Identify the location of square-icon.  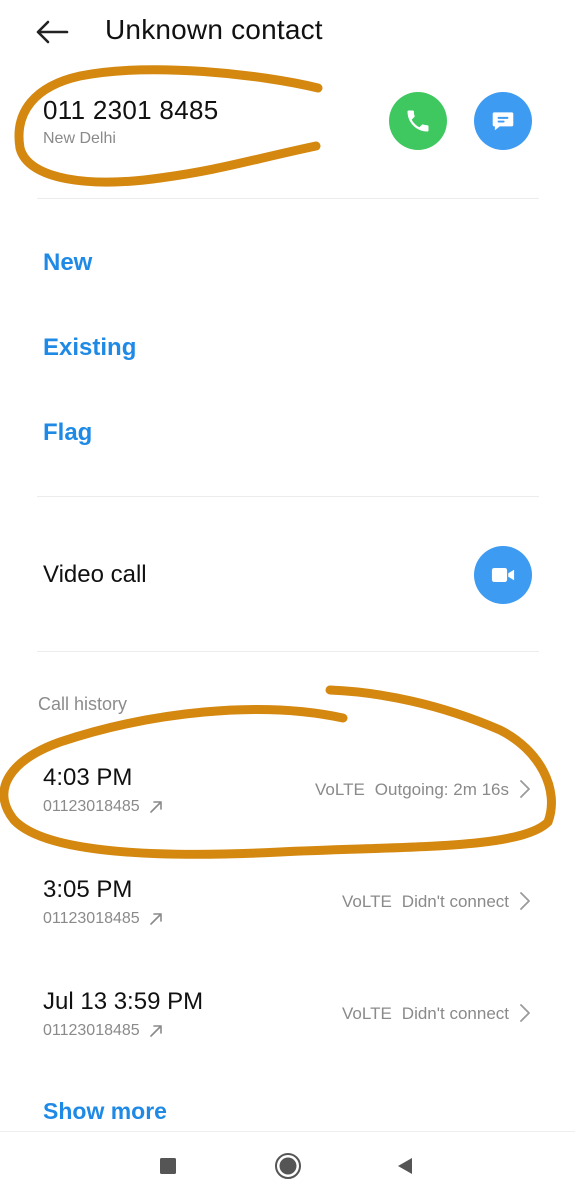
(168, 1166).